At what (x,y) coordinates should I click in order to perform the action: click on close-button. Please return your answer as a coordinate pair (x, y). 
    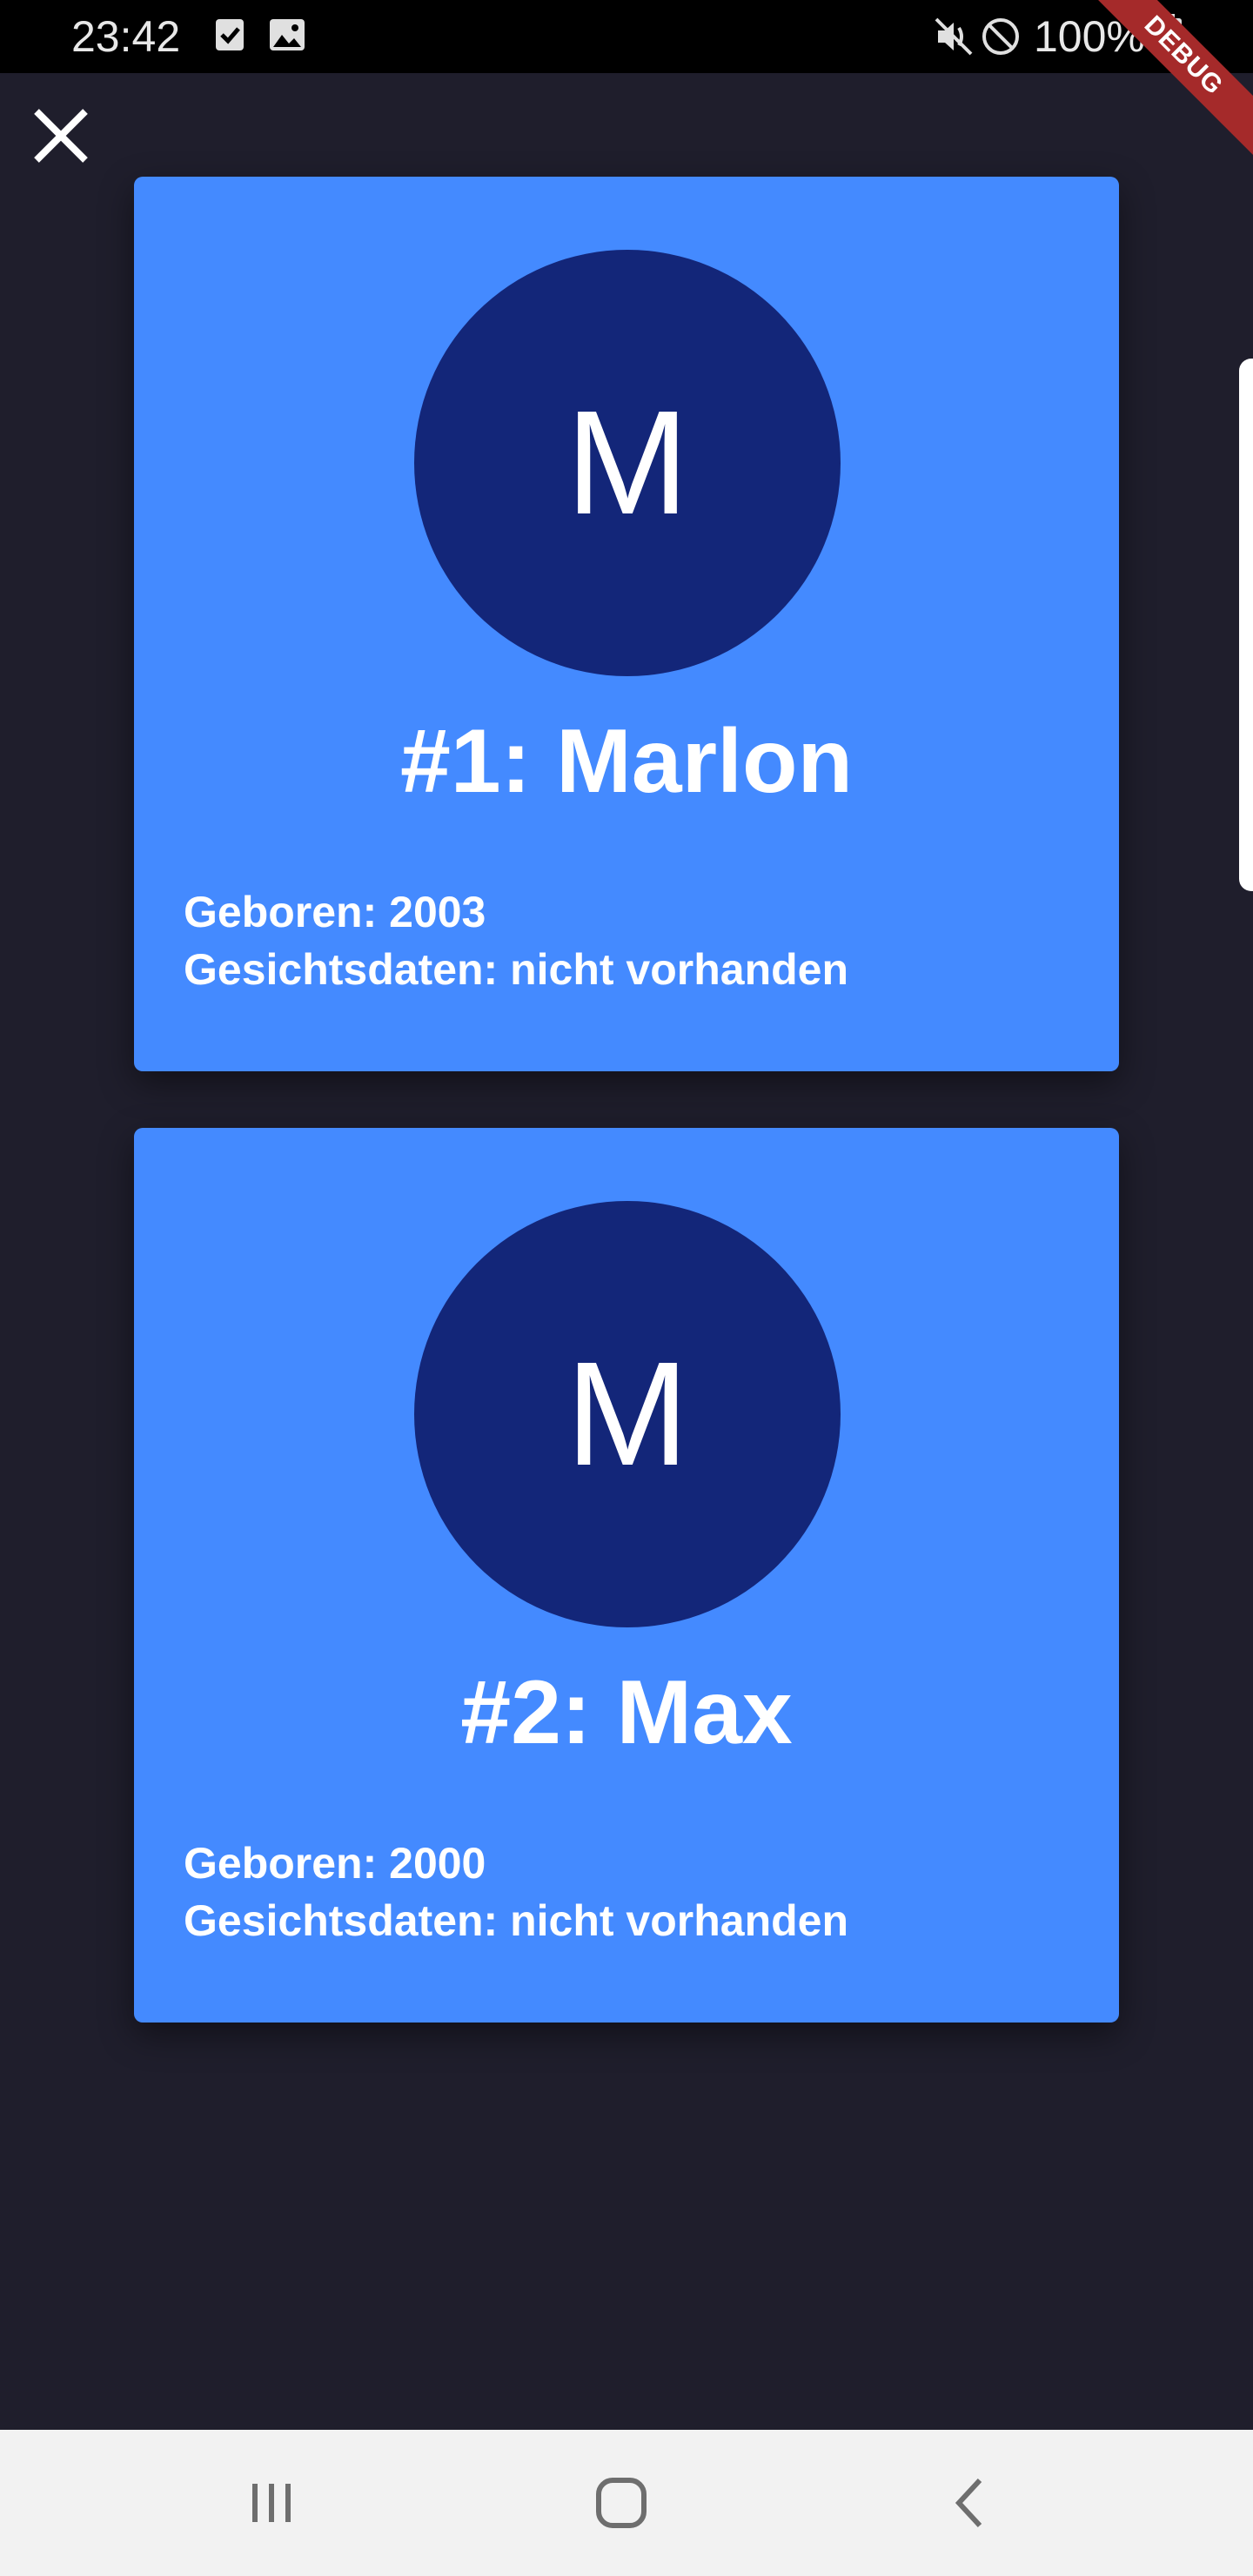
    Looking at the image, I should click on (61, 136).